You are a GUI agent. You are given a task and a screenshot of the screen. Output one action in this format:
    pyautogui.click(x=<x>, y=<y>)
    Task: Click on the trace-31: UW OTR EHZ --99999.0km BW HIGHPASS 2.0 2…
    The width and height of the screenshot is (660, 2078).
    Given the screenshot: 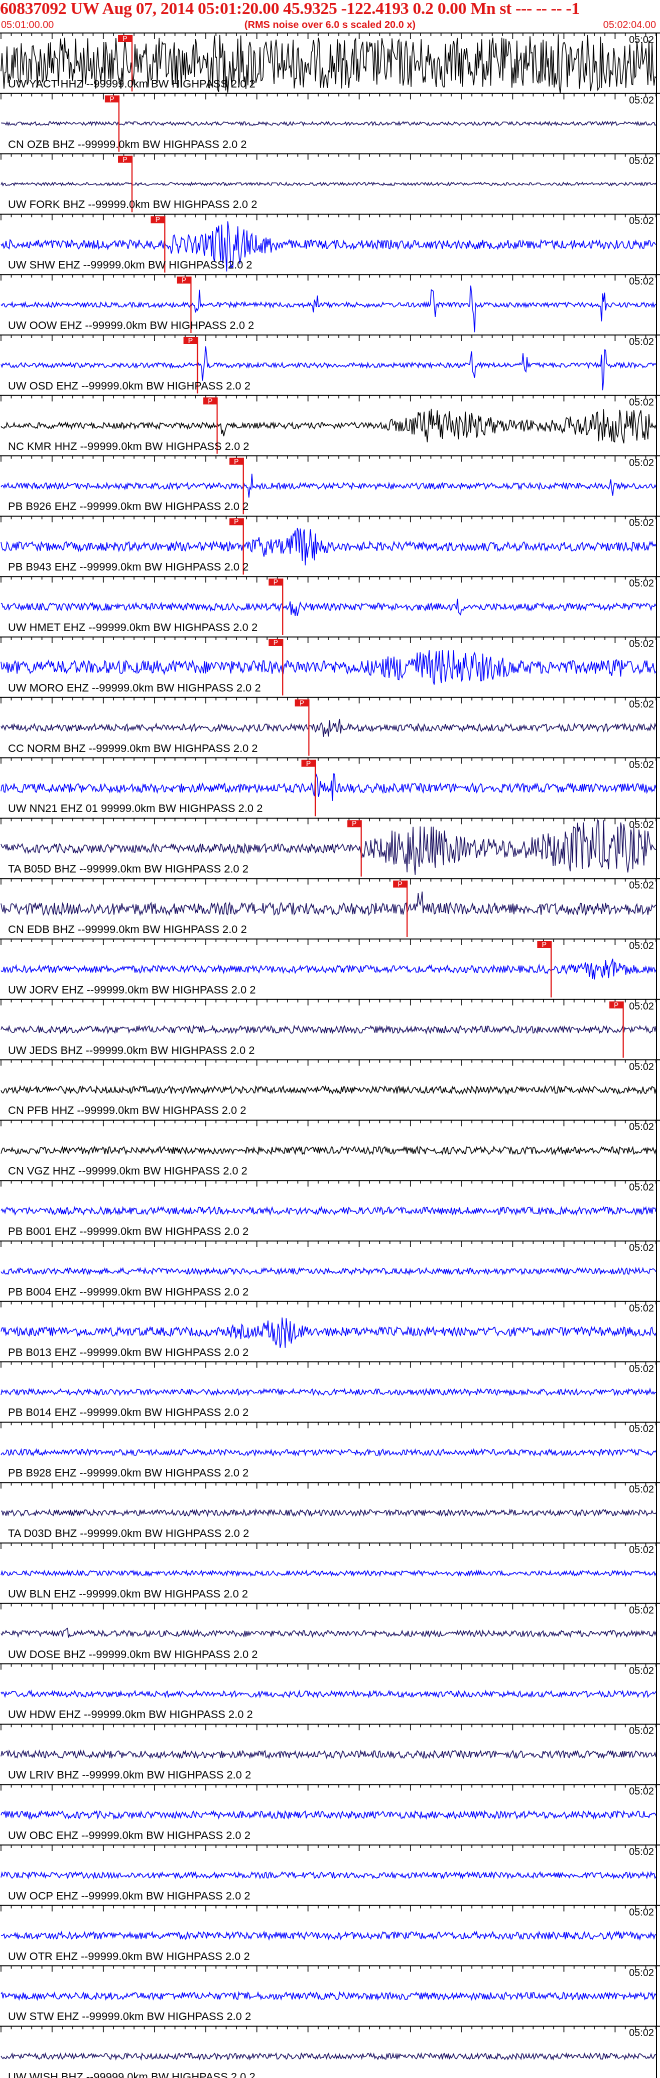 What is the action you would take?
    pyautogui.click(x=330, y=1933)
    